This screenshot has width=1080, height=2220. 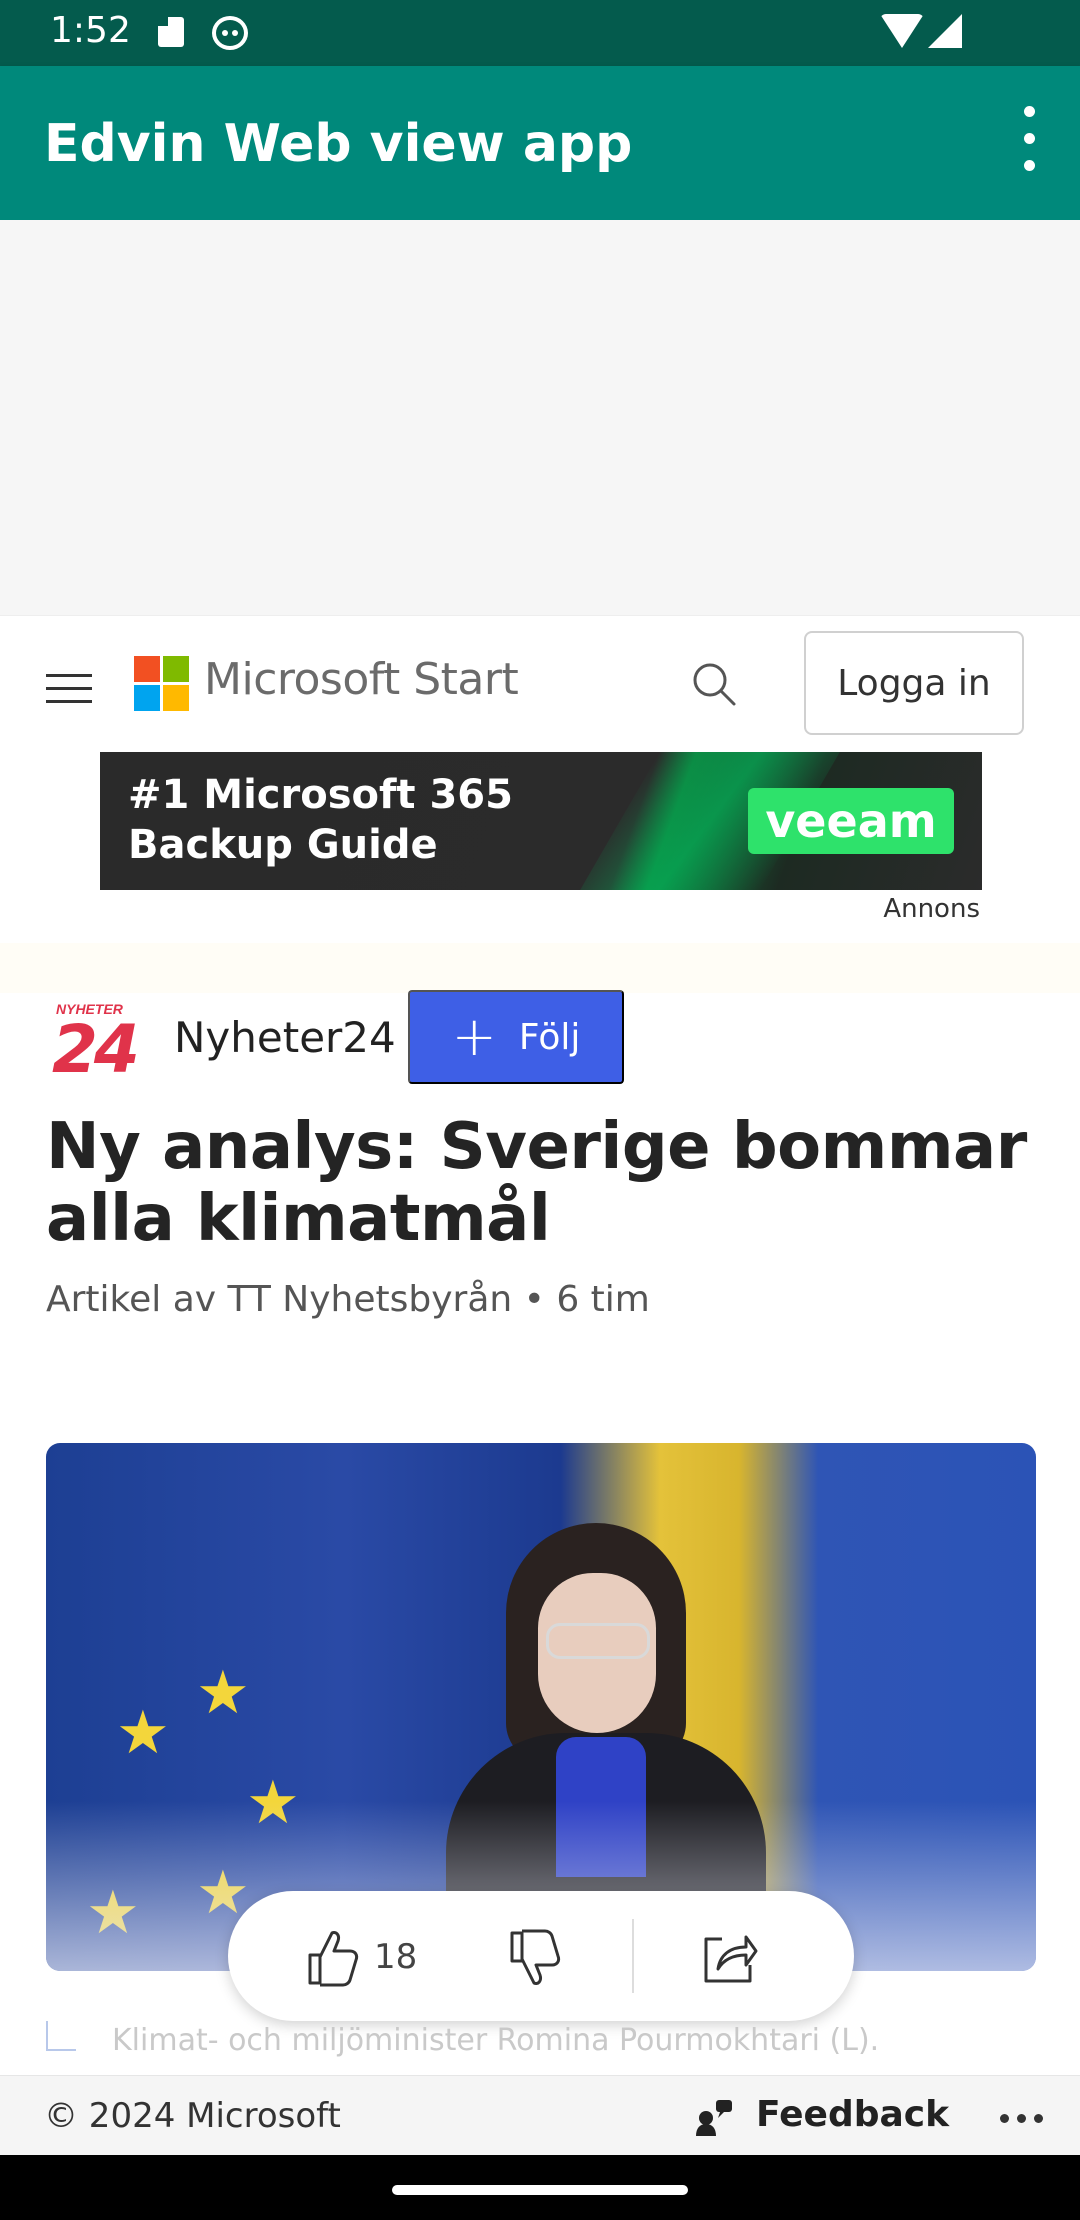 I want to click on thumbs-up-icon, so click(x=332, y=1957).